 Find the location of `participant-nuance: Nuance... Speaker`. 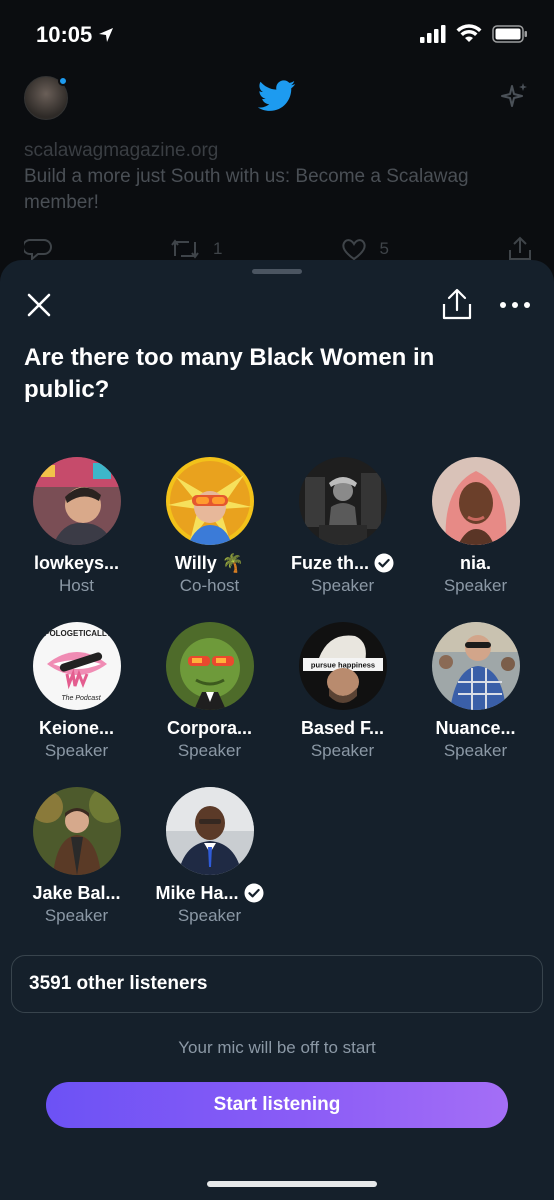

participant-nuance: Nuance... Speaker is located at coordinates (475, 691).